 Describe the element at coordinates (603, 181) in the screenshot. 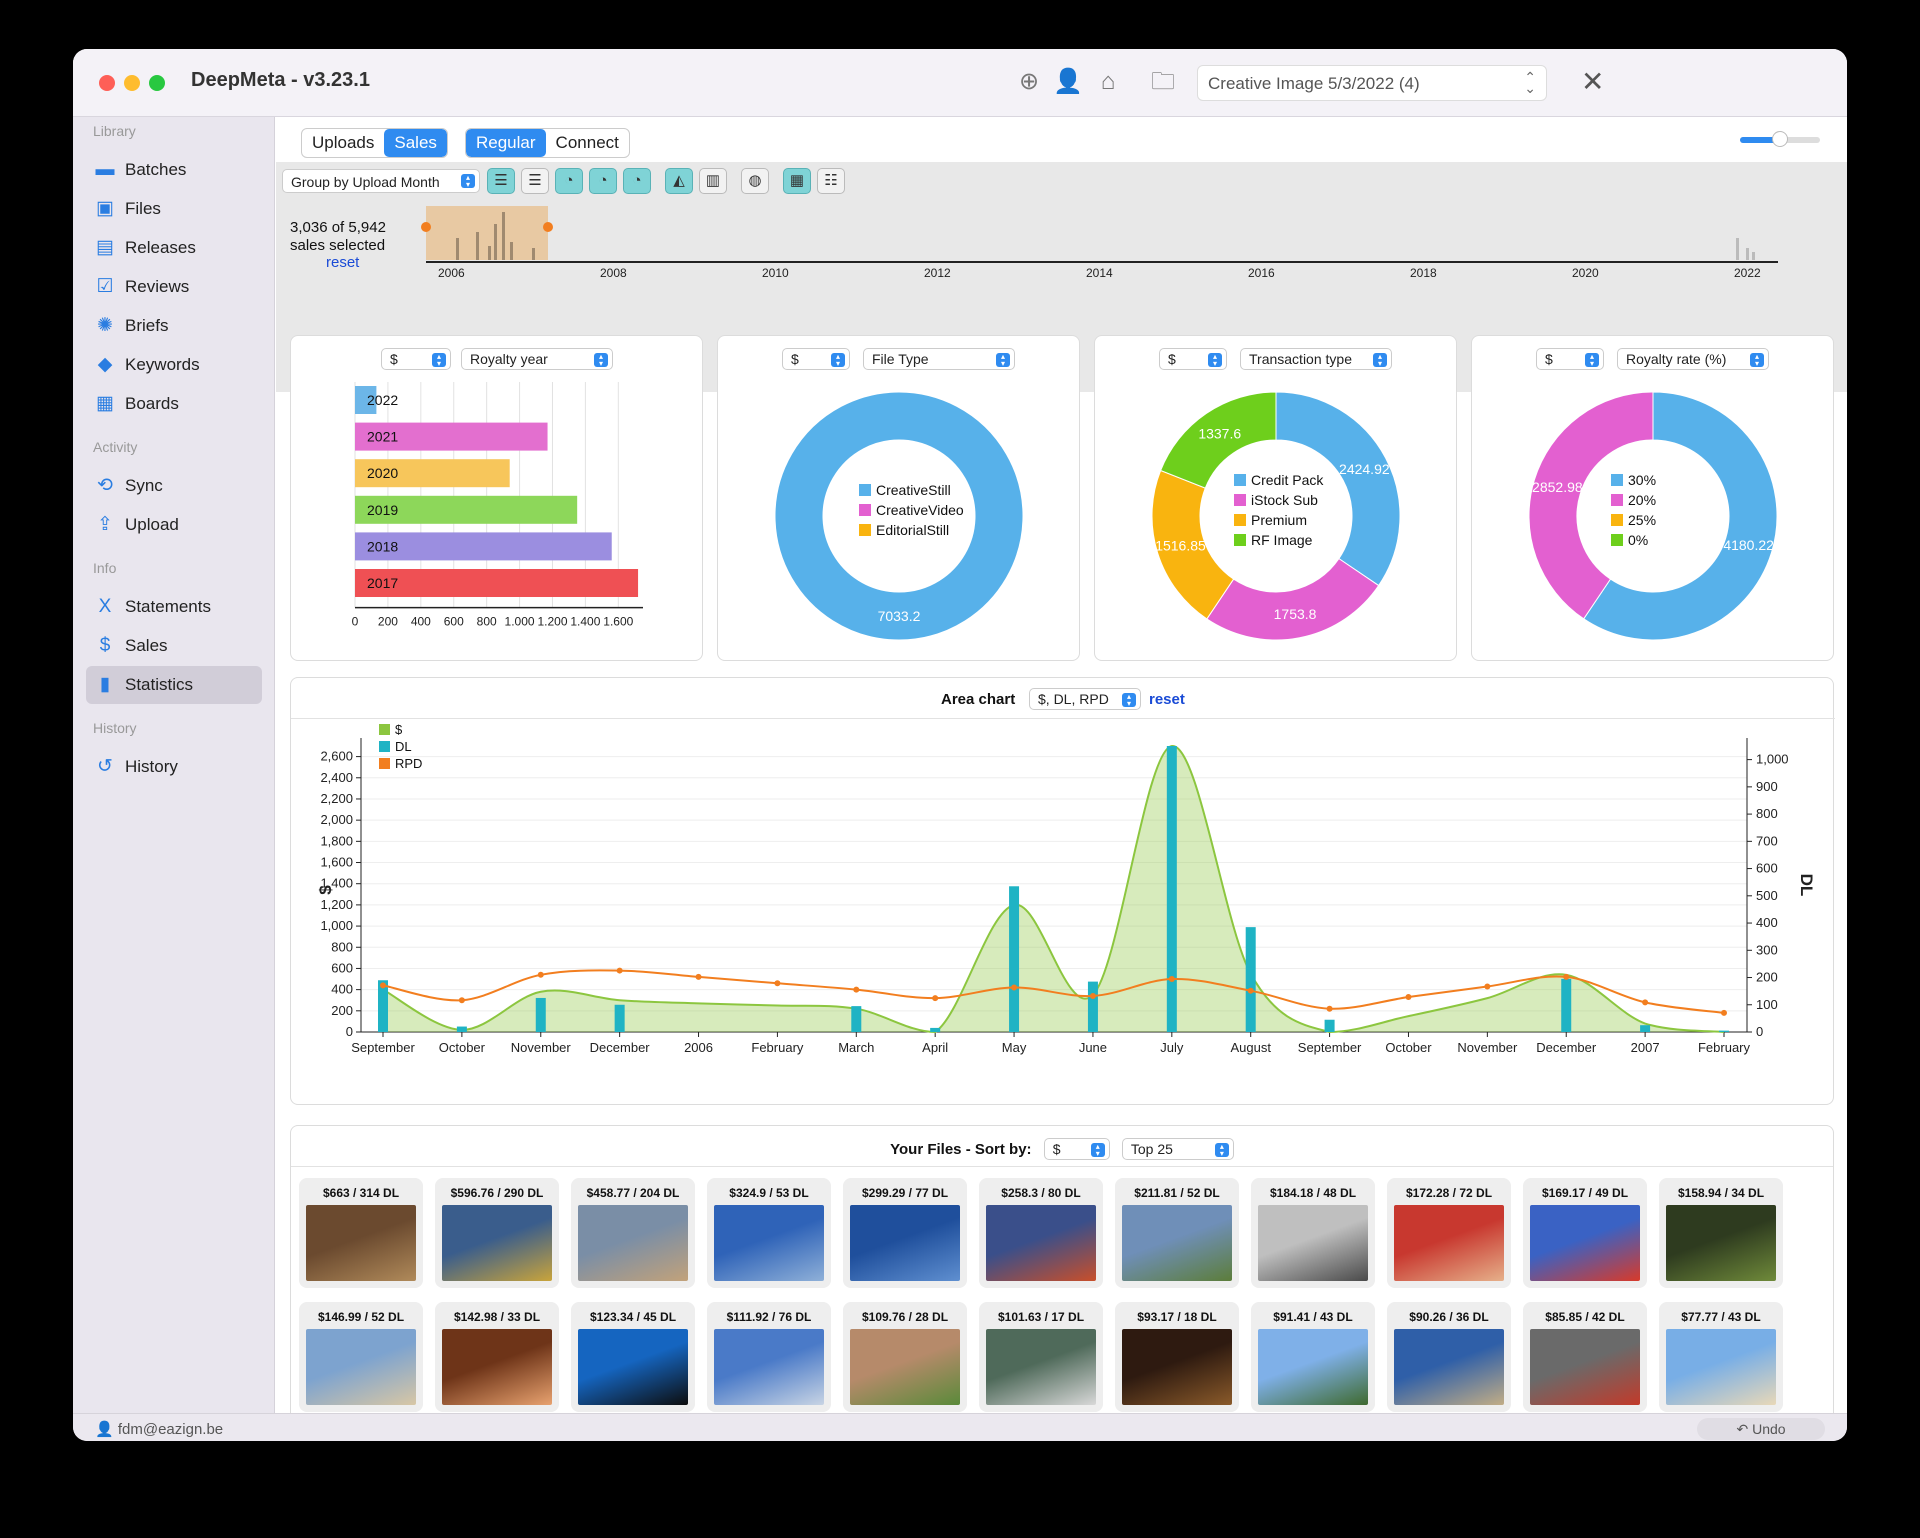

I see `pie-chart-2-icon: ◔` at that location.